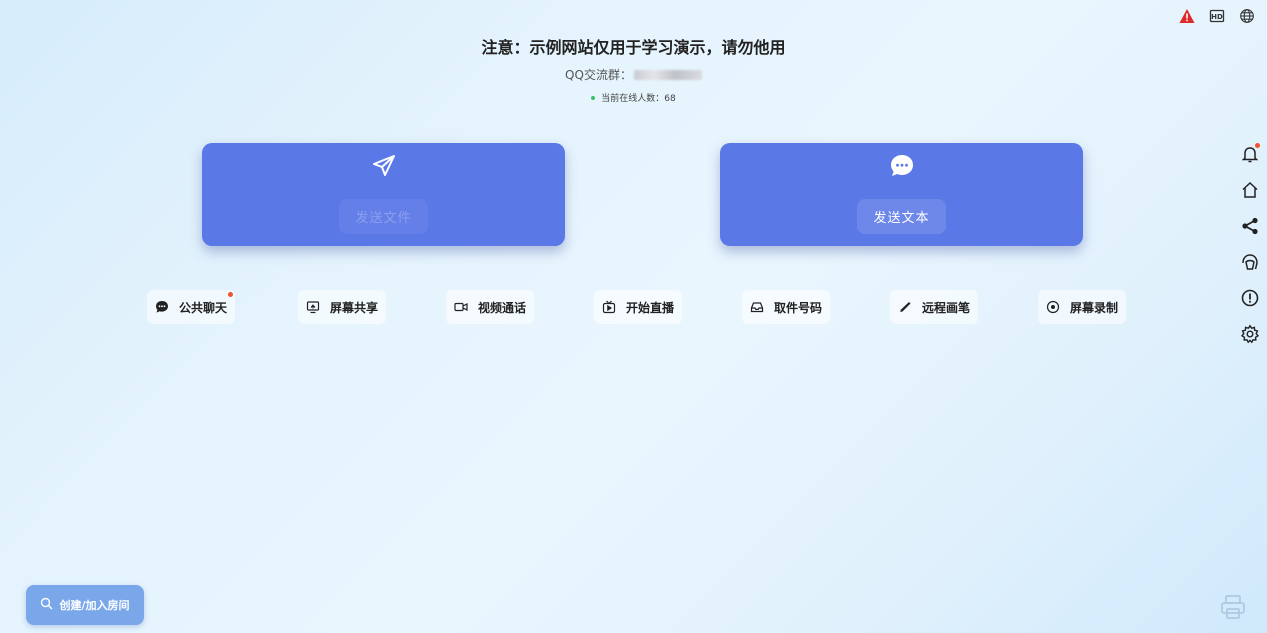 The height and width of the screenshot is (633, 1267). Describe the element at coordinates (1250, 154) in the screenshot. I see `bell-icon` at that location.